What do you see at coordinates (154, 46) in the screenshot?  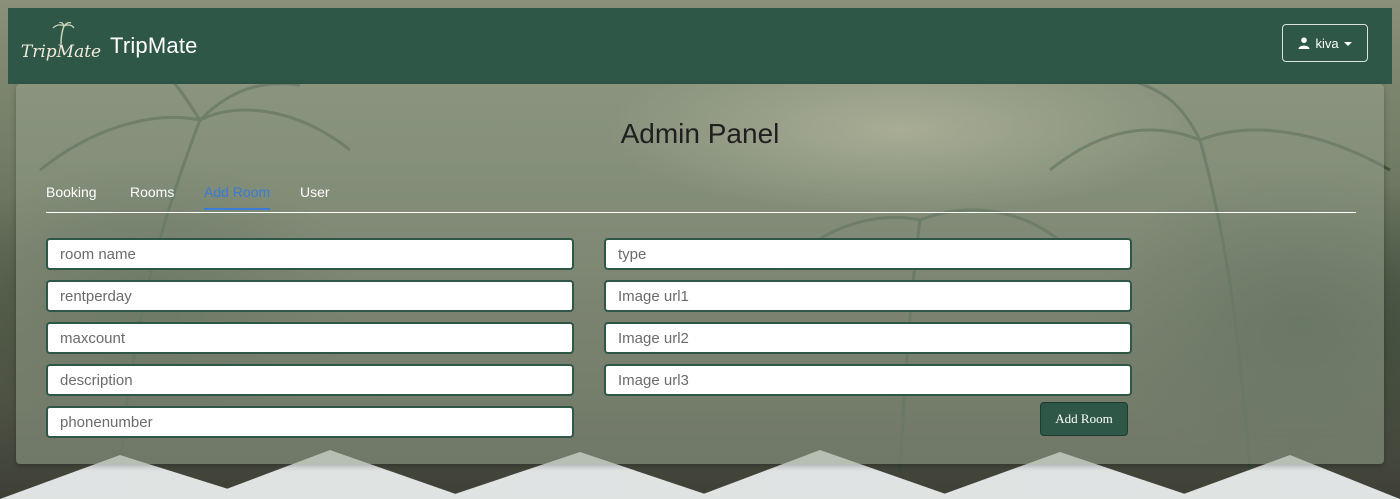 I see `brand-name: TripMate` at bounding box center [154, 46].